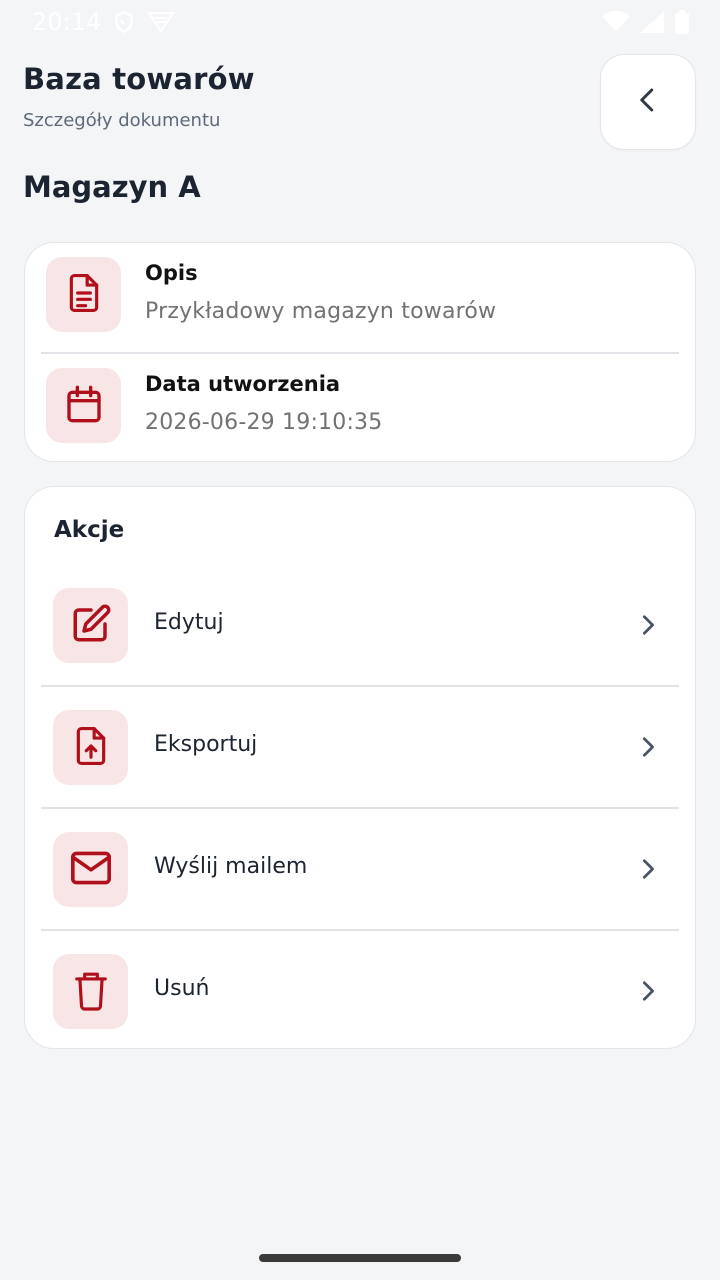 Image resolution: width=720 pixels, height=1280 pixels. What do you see at coordinates (360, 624) in the screenshot?
I see `action-edit: Edytuj` at bounding box center [360, 624].